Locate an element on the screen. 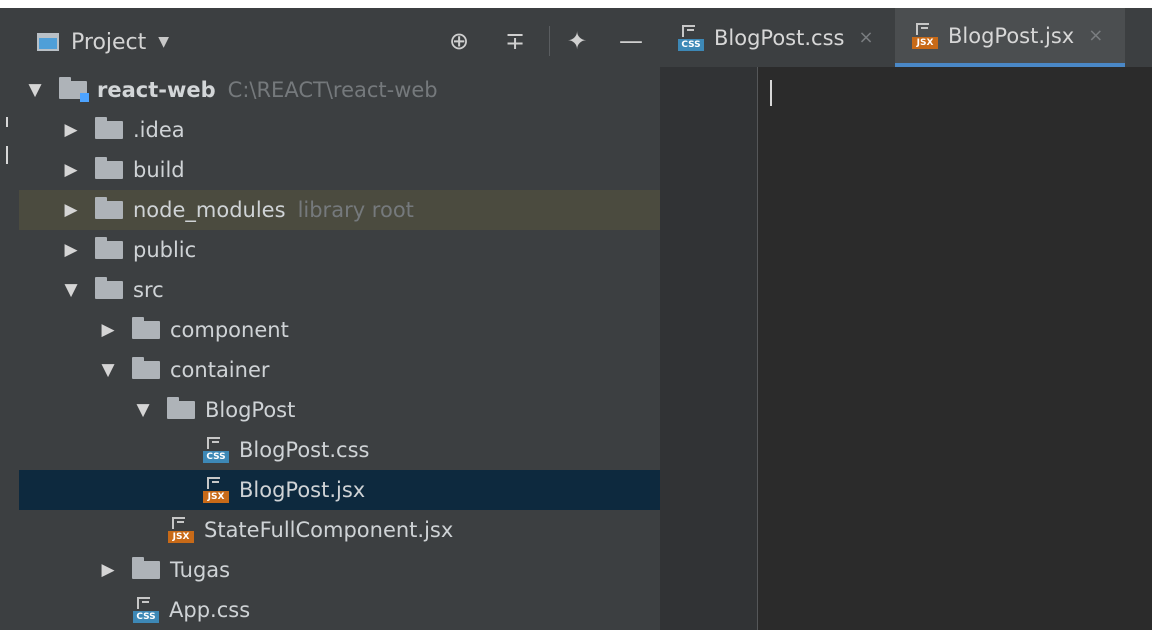 This screenshot has width=1152, height=630. tree-row-tugas: ▶ Tugas is located at coordinates (339, 570).